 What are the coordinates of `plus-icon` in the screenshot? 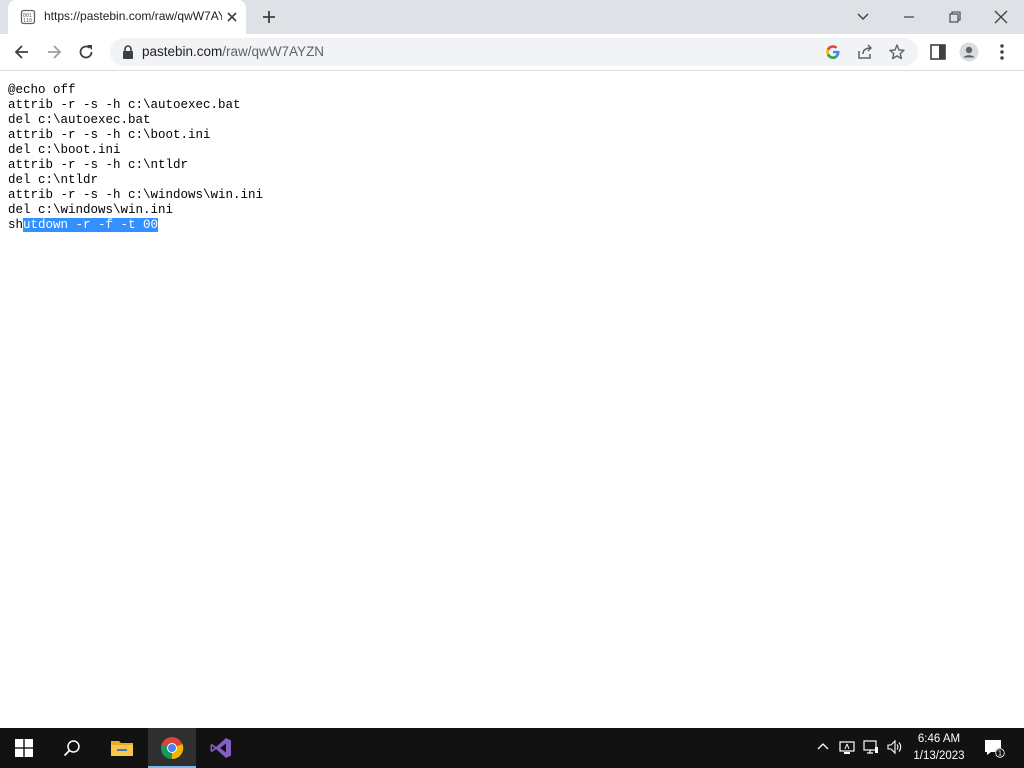 It's located at (269, 17).